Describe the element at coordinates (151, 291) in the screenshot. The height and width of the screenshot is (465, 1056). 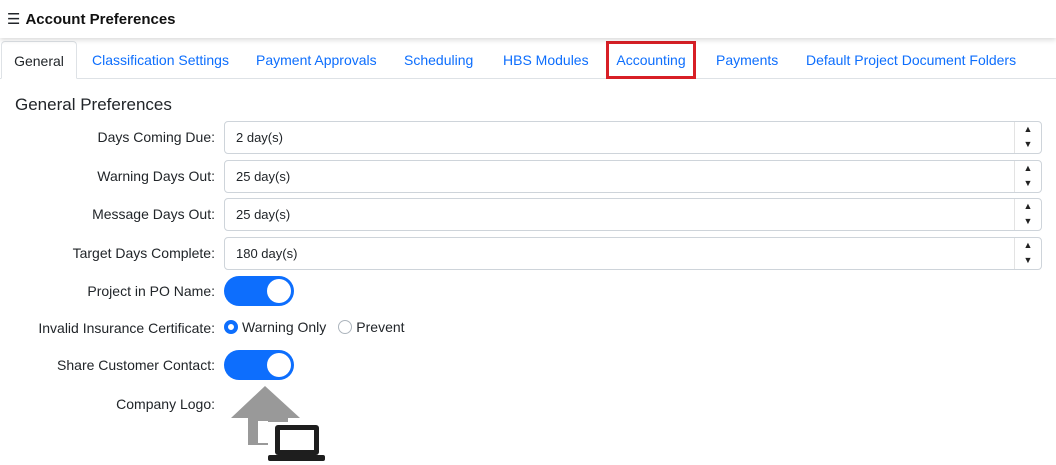
I see `project-in-po-name-label: Project in PO Name:` at that location.